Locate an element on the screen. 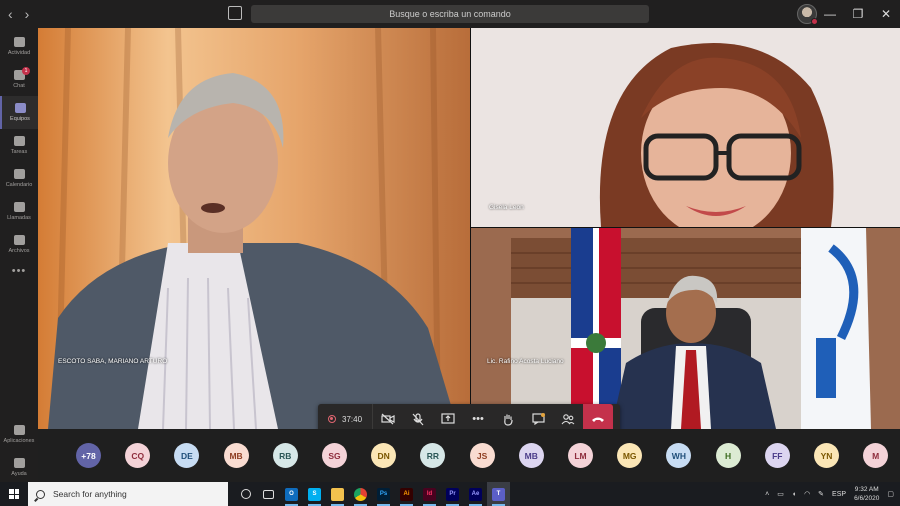 The width and height of the screenshot is (900, 506). taskbar-app-label: T is located at coordinates (498, 494).